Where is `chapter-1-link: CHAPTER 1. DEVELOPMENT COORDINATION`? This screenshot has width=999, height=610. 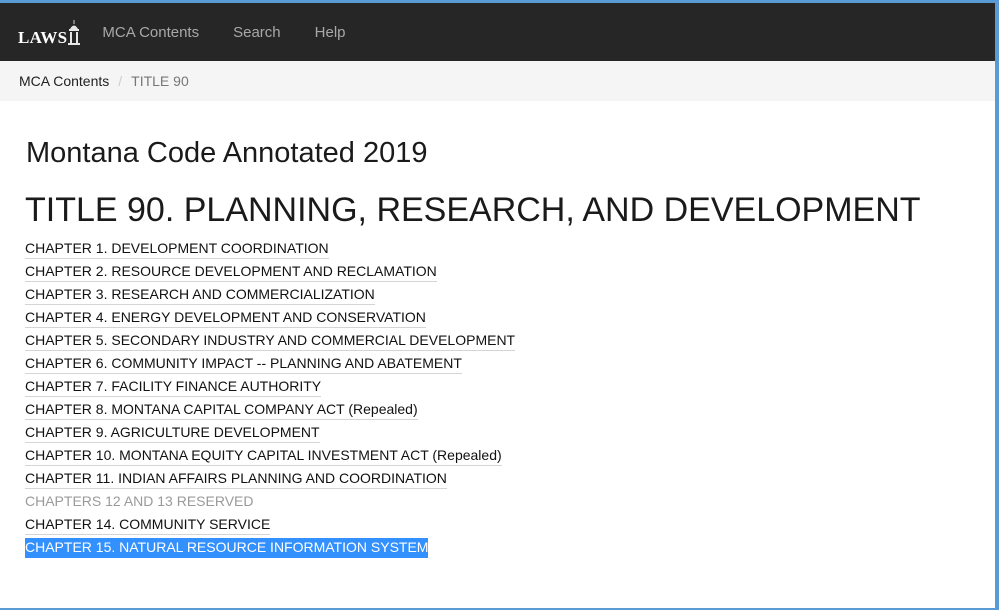 chapter-1-link: CHAPTER 1. DEVELOPMENT COORDINATION is located at coordinates (177, 249).